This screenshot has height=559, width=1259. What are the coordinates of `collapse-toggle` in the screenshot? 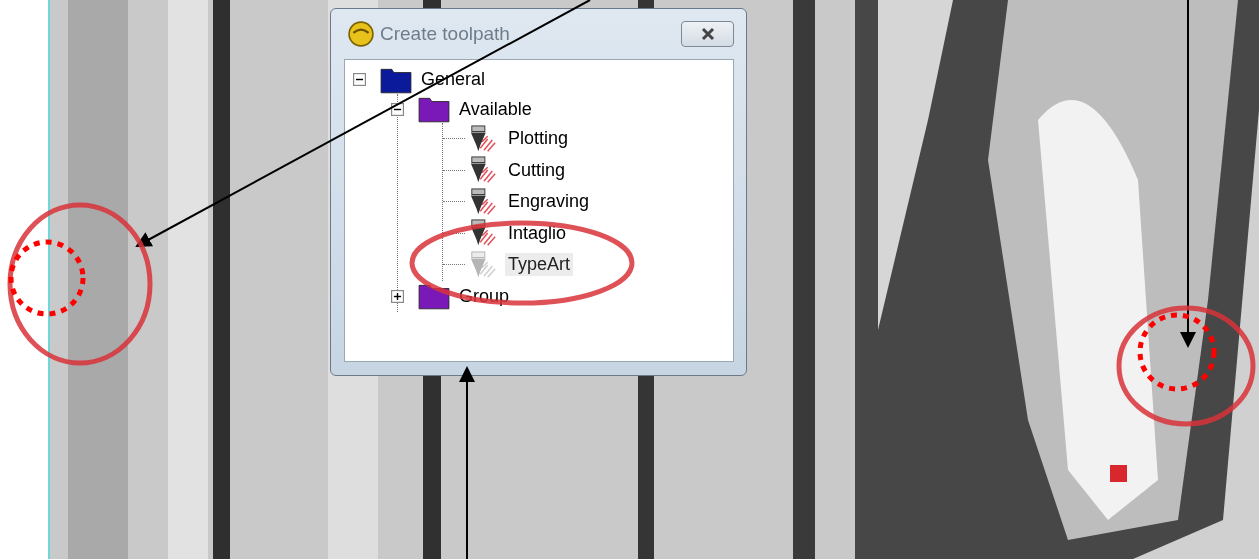 It's located at (359, 80).